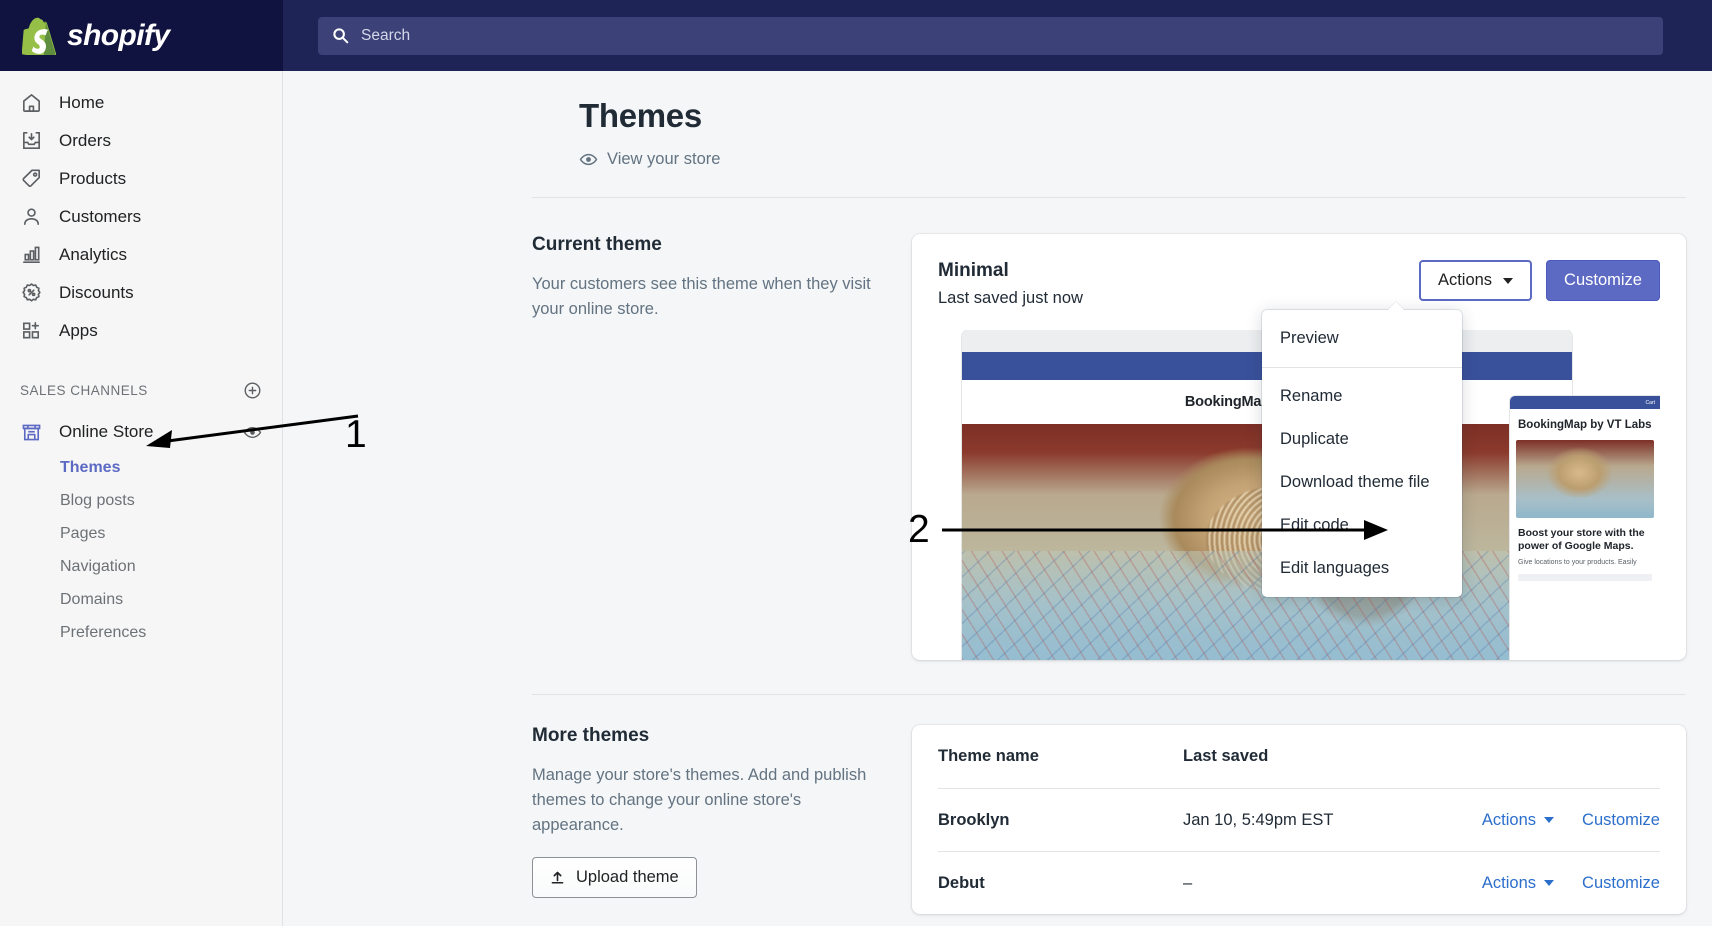 The width and height of the screenshot is (1712, 926). Describe the element at coordinates (1475, 280) in the screenshot. I see `actions-button: Actions` at that location.